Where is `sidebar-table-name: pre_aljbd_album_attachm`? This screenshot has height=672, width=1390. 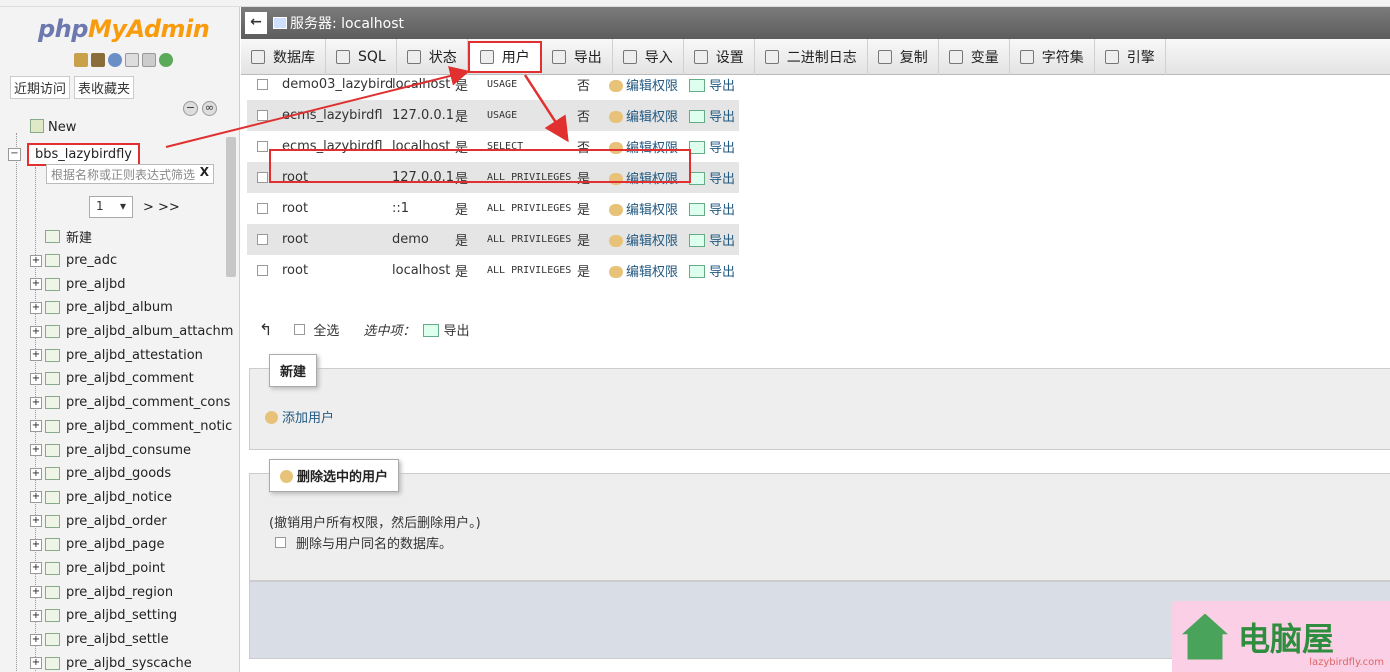
sidebar-table-name: pre_aljbd_album_attachm is located at coordinates (149, 331).